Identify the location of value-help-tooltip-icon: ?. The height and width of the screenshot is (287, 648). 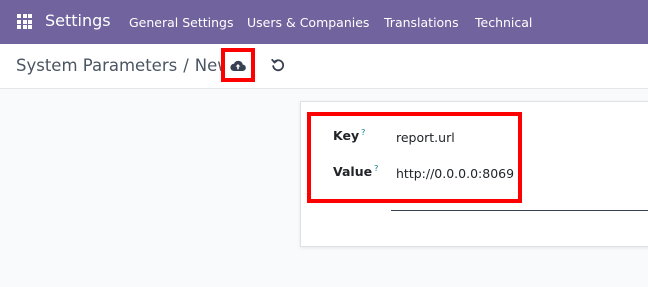
(376, 168).